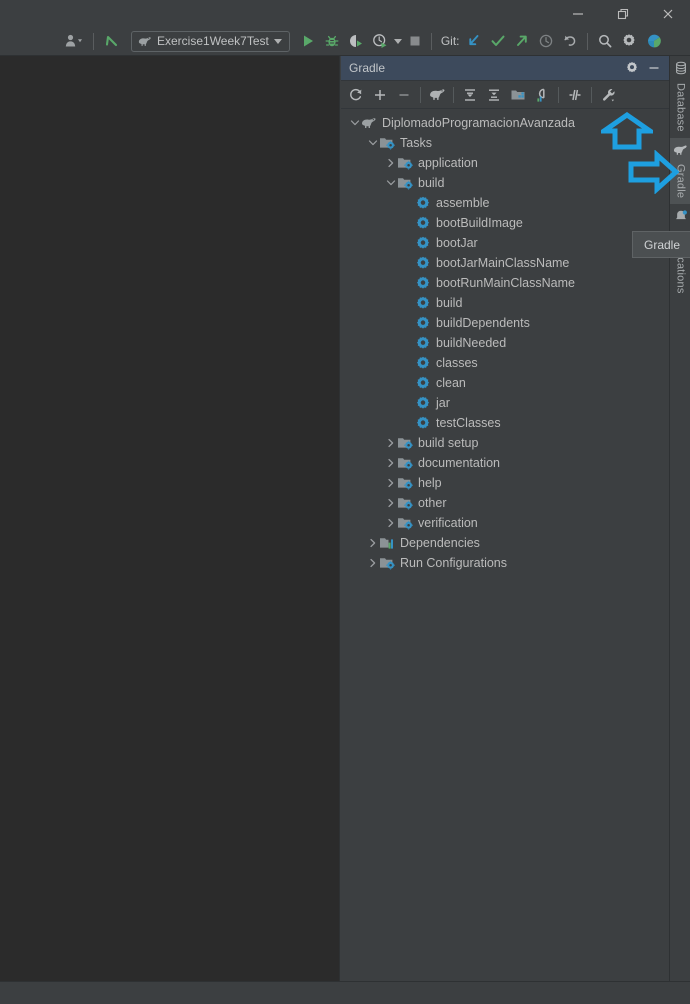  Describe the element at coordinates (505, 383) in the screenshot. I see `tree-node-clean: clean` at that location.